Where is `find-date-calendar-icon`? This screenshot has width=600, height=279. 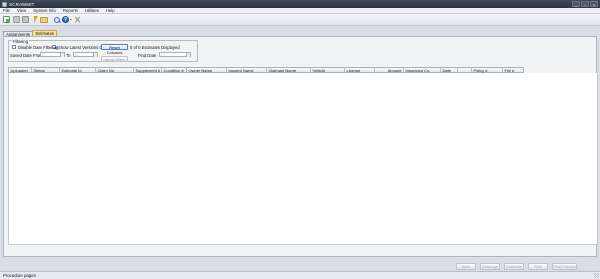
find-date-calendar-icon is located at coordinates (188, 55).